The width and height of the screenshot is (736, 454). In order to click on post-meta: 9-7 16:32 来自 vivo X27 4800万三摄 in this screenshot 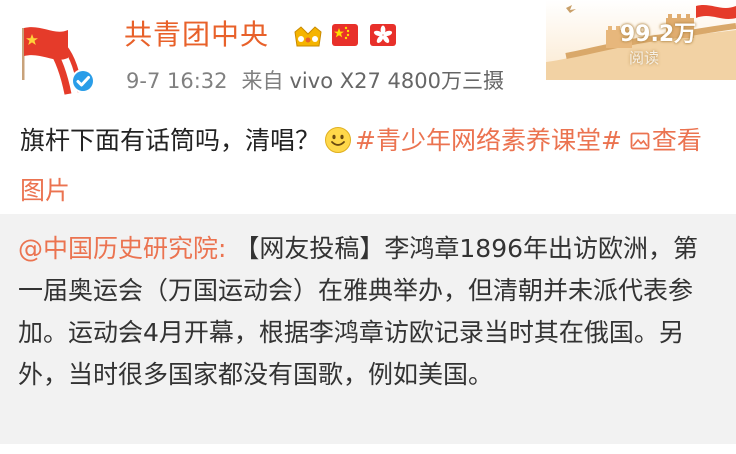, I will do `click(315, 81)`.